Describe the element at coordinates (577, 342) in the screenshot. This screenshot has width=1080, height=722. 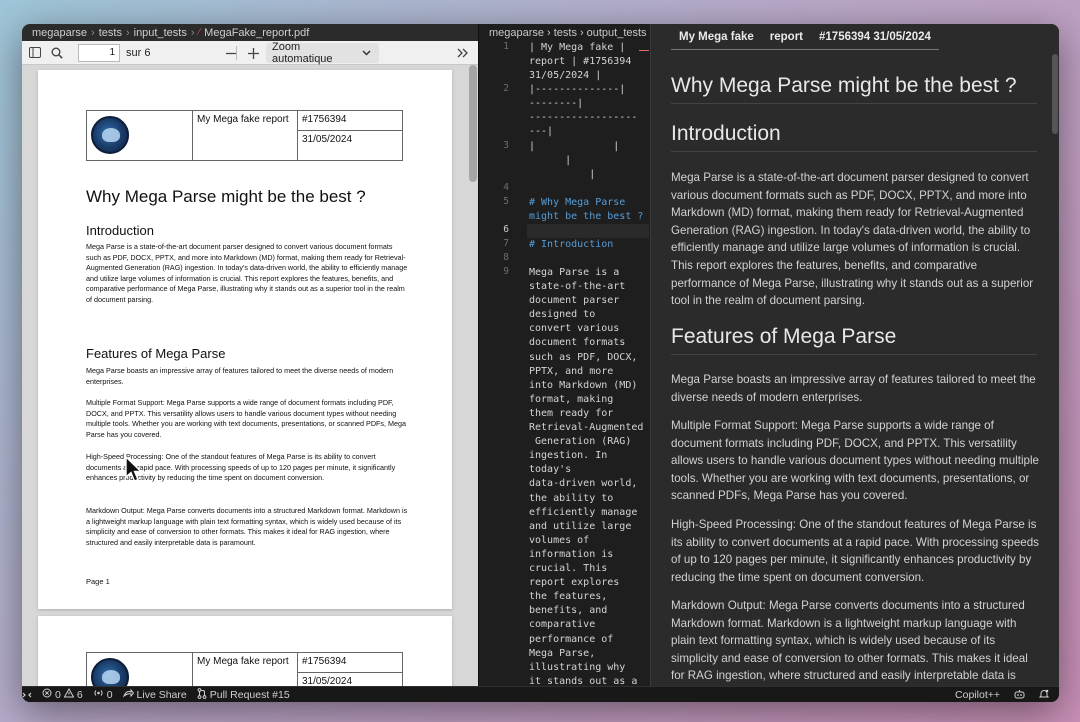
I see `code-line: document formats` at that location.